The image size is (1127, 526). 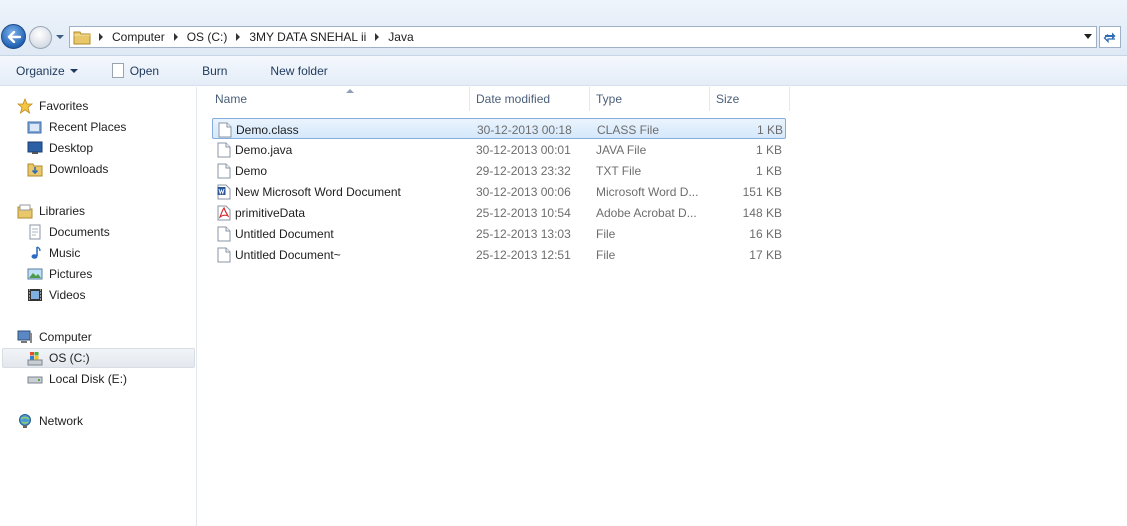 I want to click on file-name-cell: New Microsoft Word Document, so click(x=309, y=191).